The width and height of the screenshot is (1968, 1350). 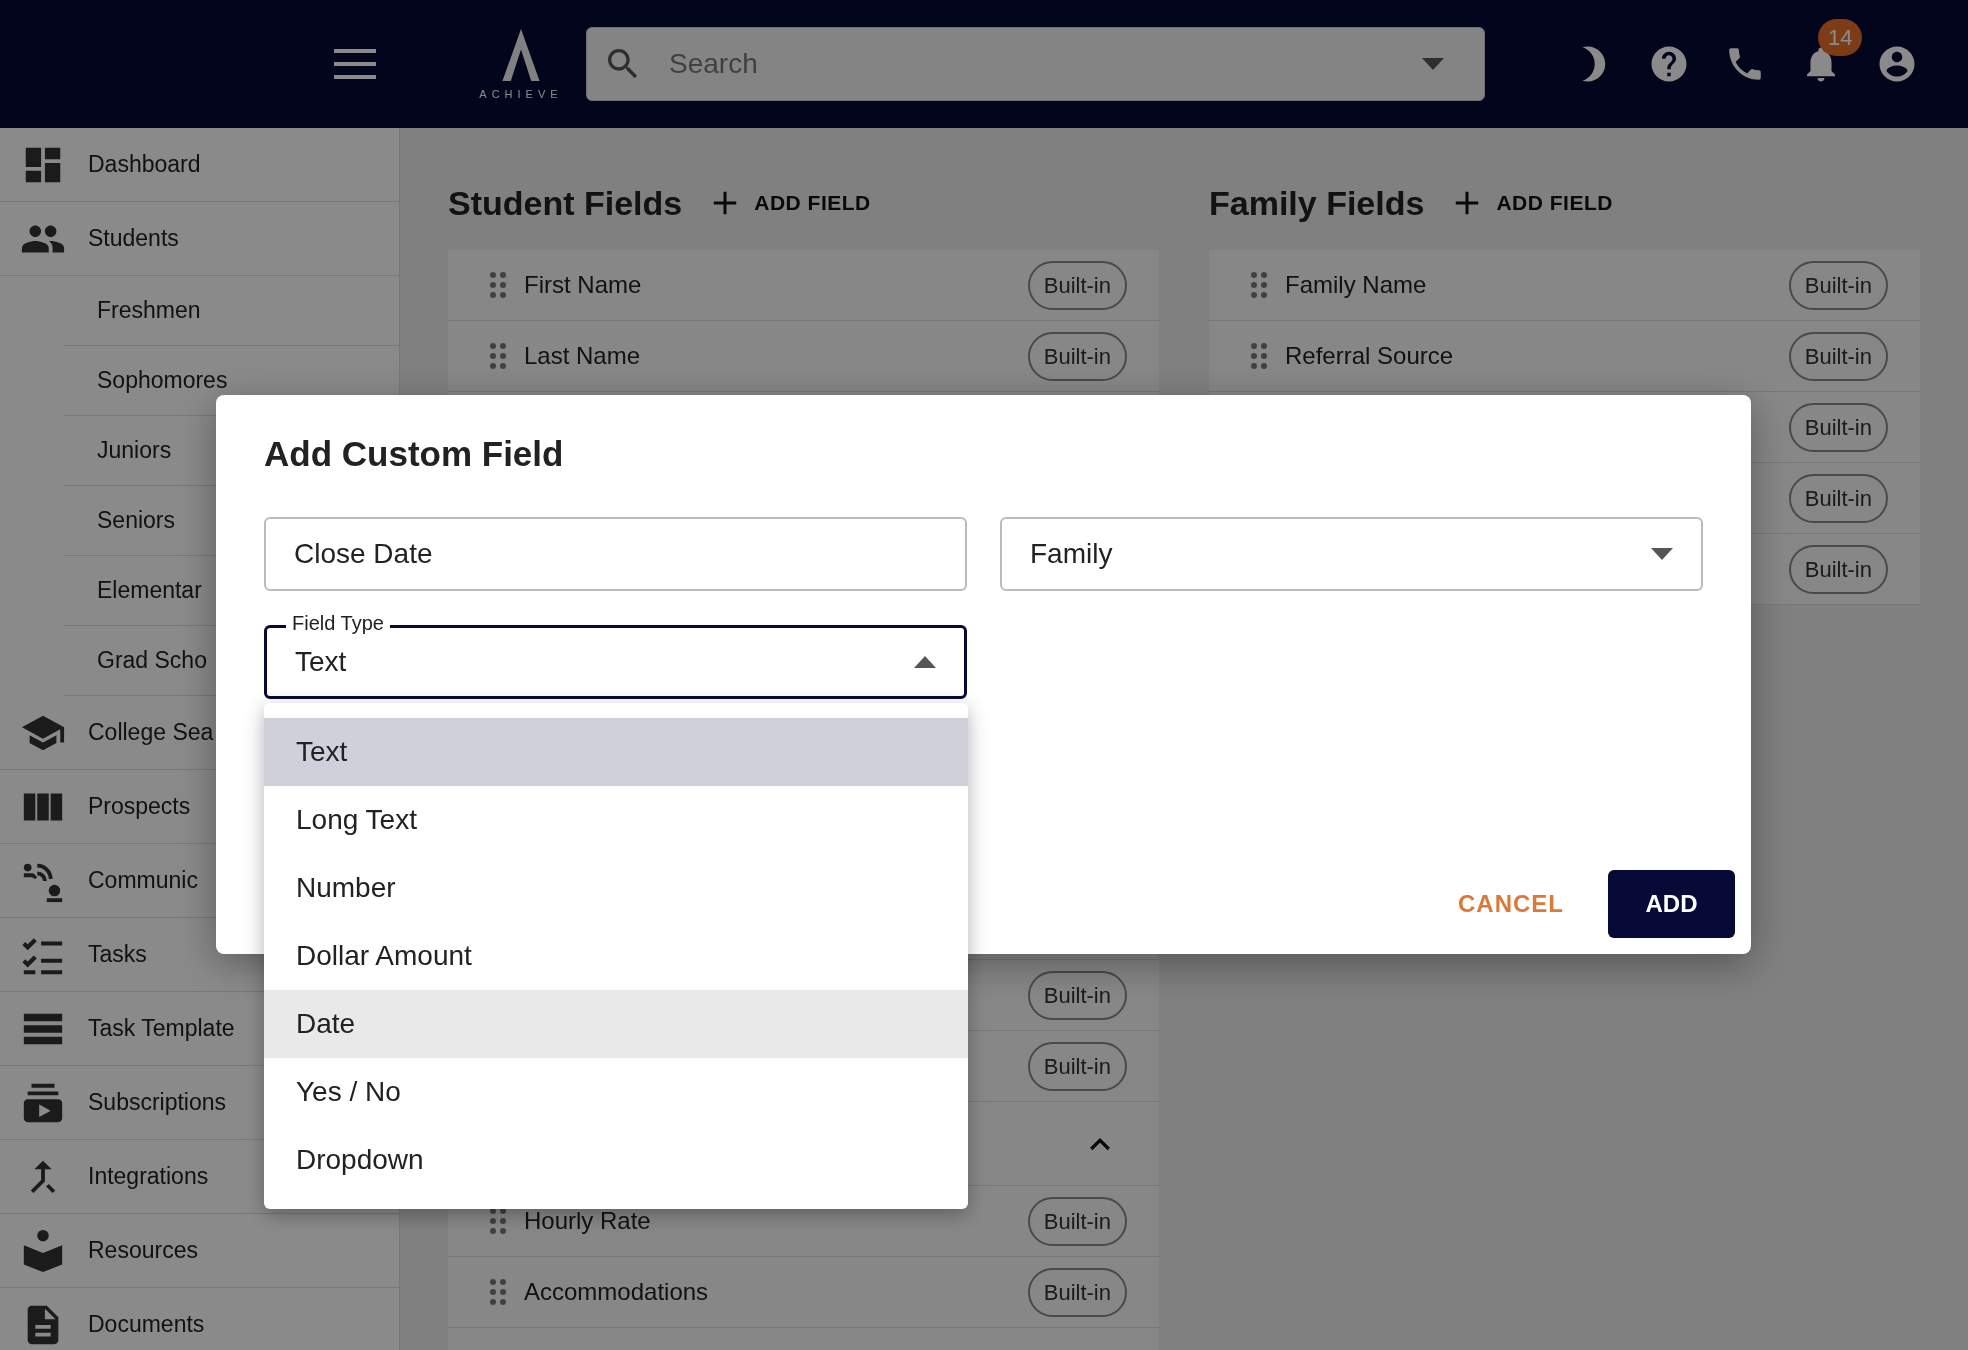 I want to click on section-title: Student Fields, so click(x=565, y=203).